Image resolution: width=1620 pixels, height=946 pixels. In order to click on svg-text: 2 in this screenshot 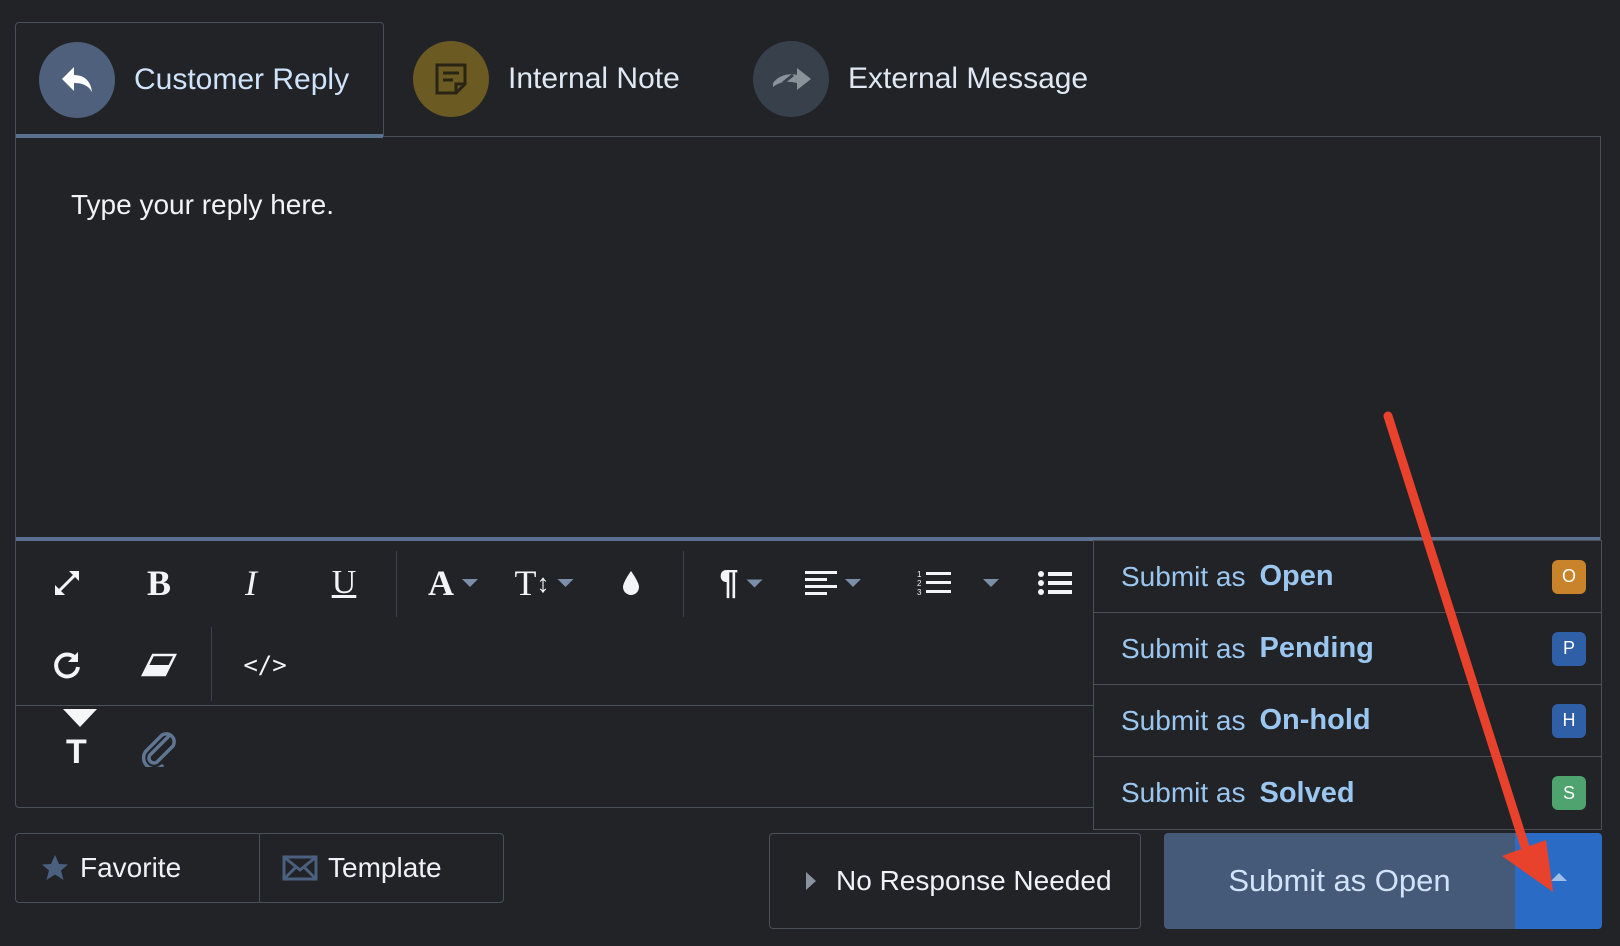, I will do `click(919, 583)`.